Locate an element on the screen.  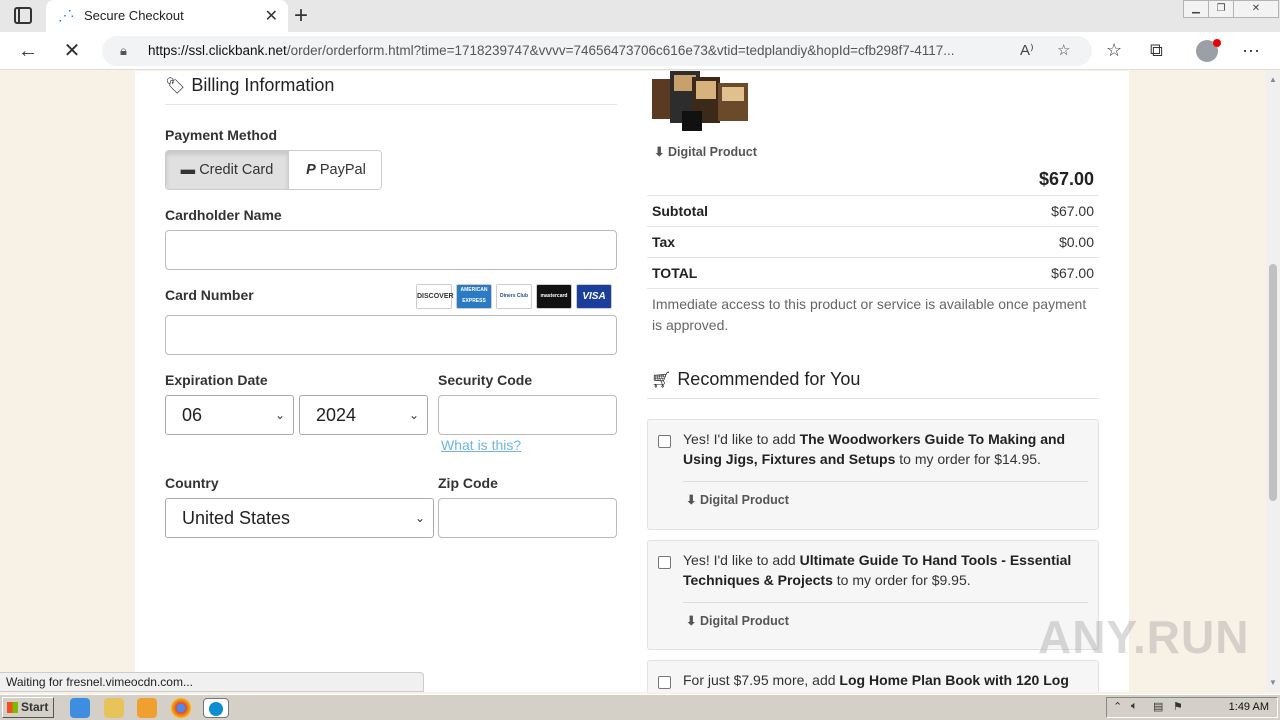
cardholder-name-input is located at coordinates (391, 250).